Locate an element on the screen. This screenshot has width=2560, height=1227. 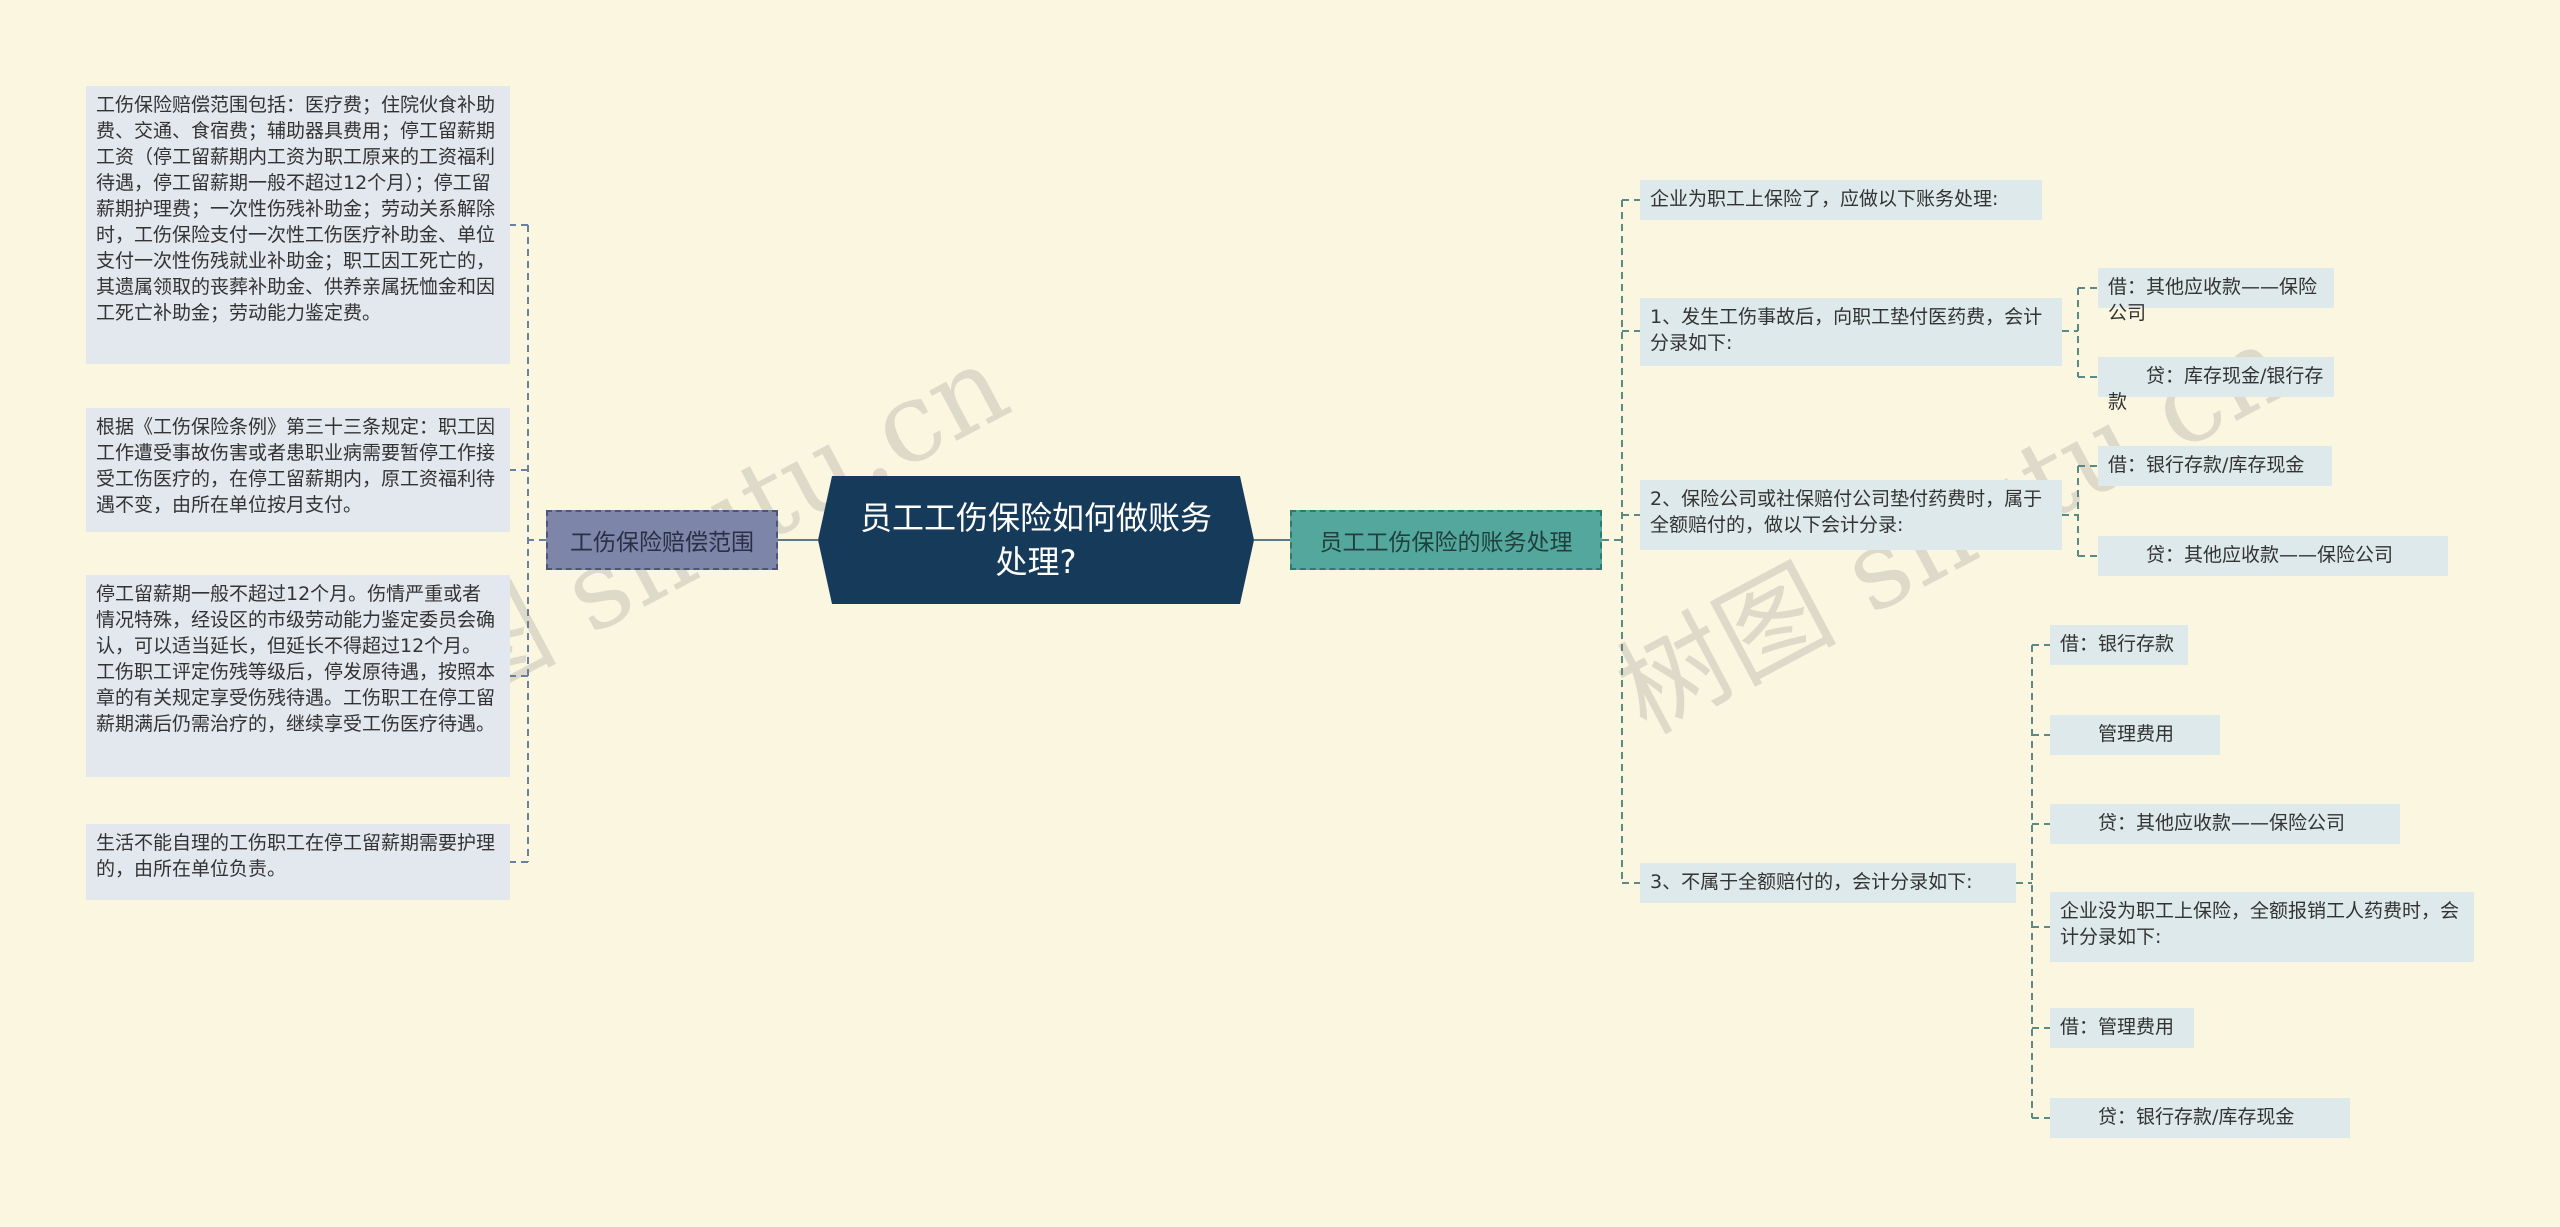
branch-compensation-scope: 工伤保险赔偿范围 is located at coordinates (662, 540).